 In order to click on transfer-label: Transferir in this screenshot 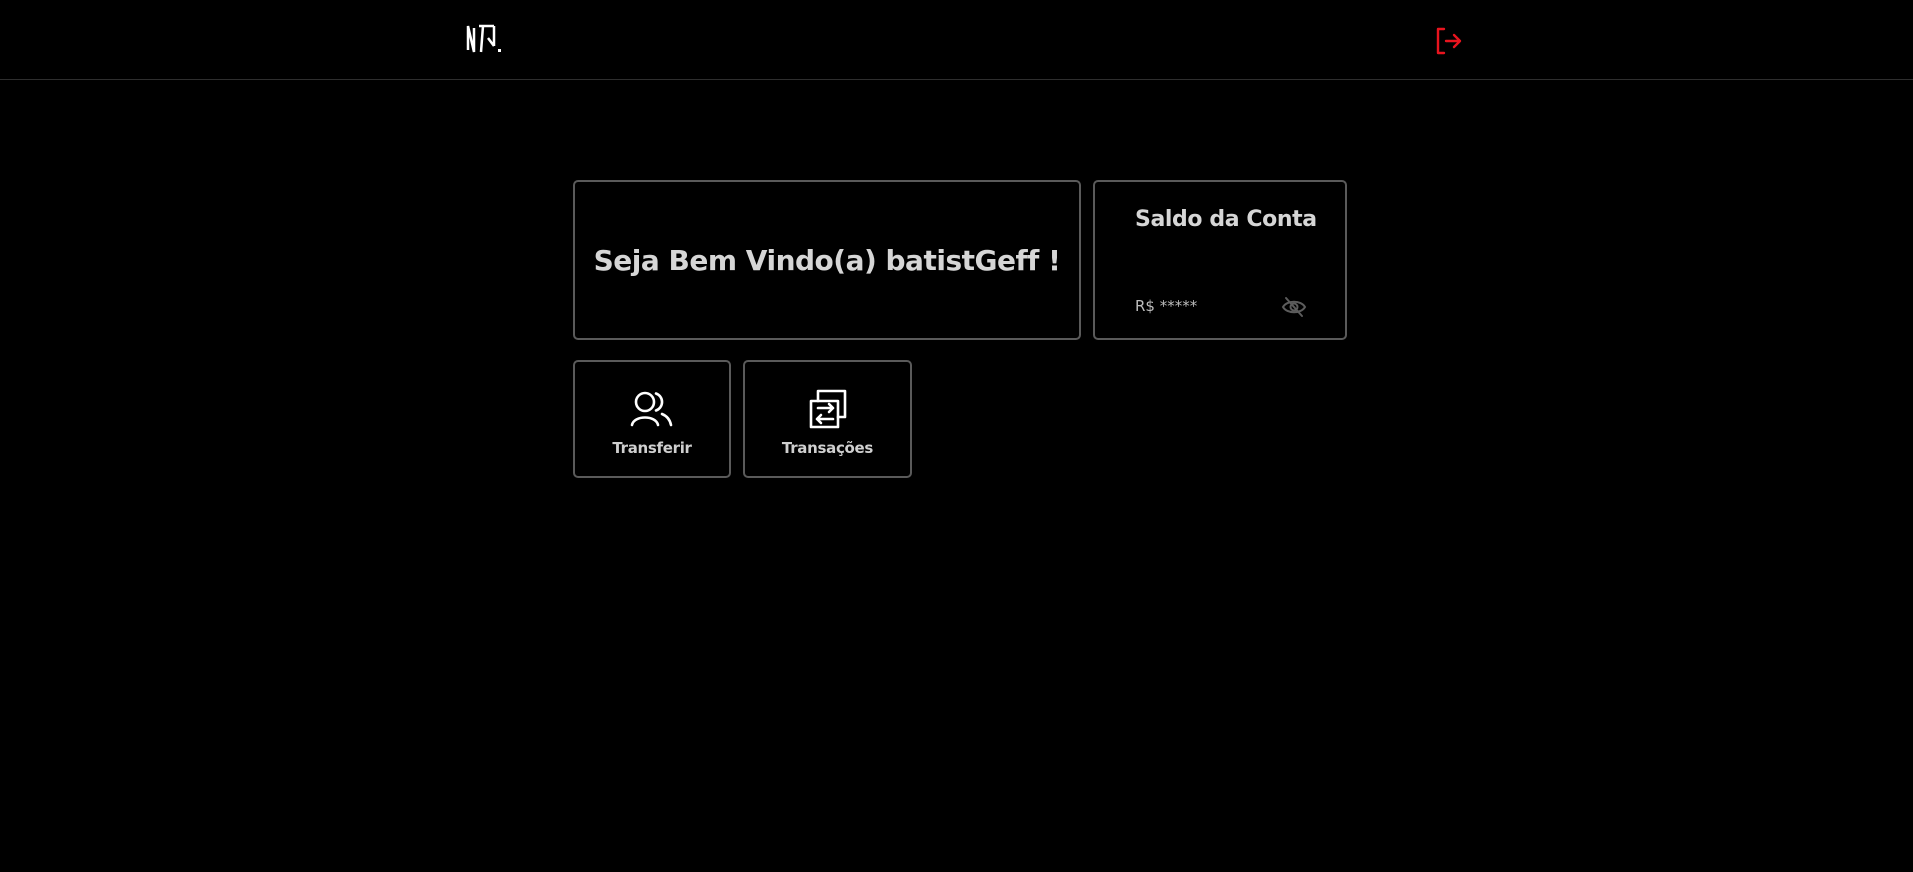, I will do `click(652, 448)`.